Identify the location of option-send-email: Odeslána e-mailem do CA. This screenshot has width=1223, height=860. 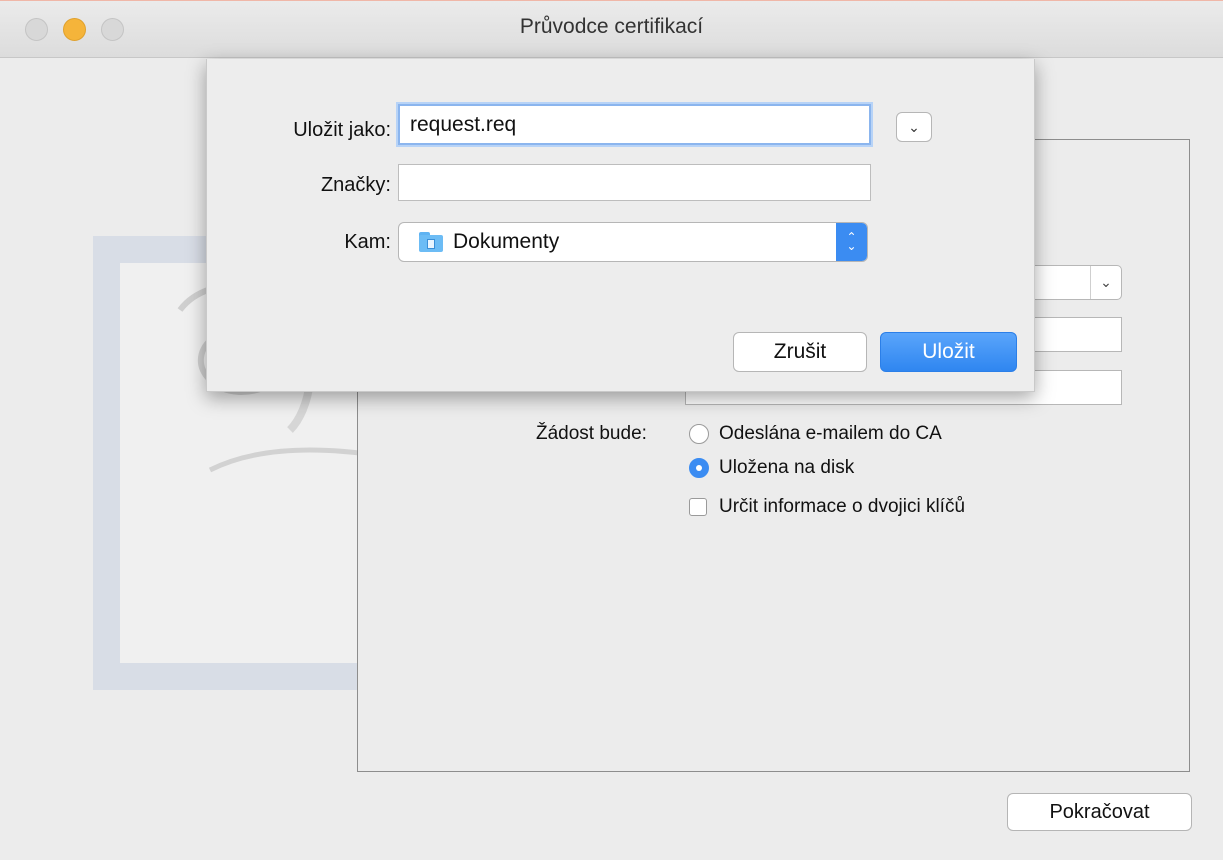
(815, 434).